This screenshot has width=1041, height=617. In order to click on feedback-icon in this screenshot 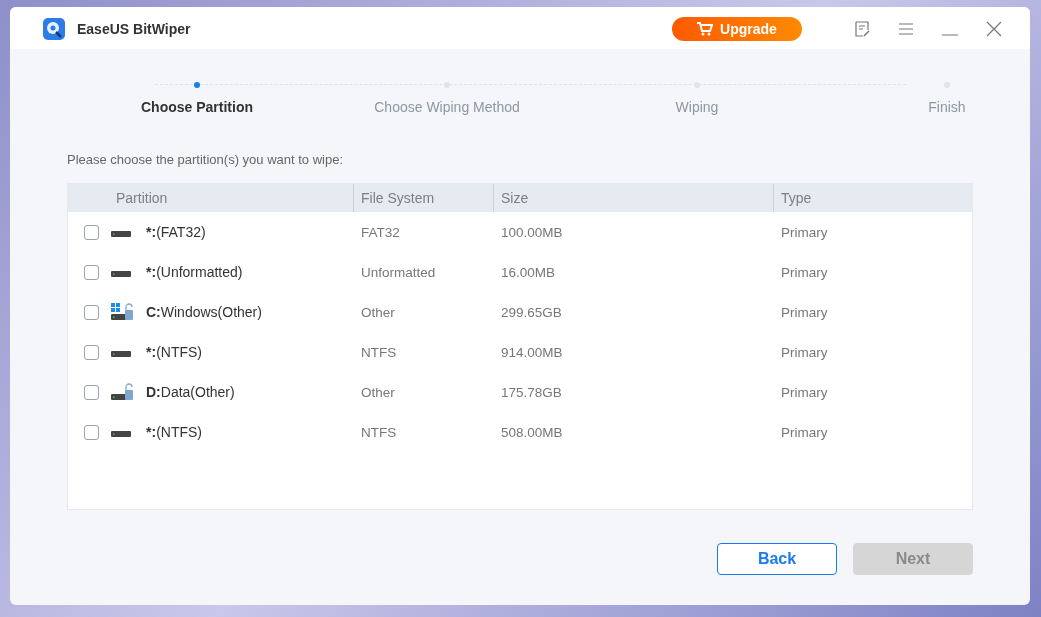, I will do `click(862, 29)`.